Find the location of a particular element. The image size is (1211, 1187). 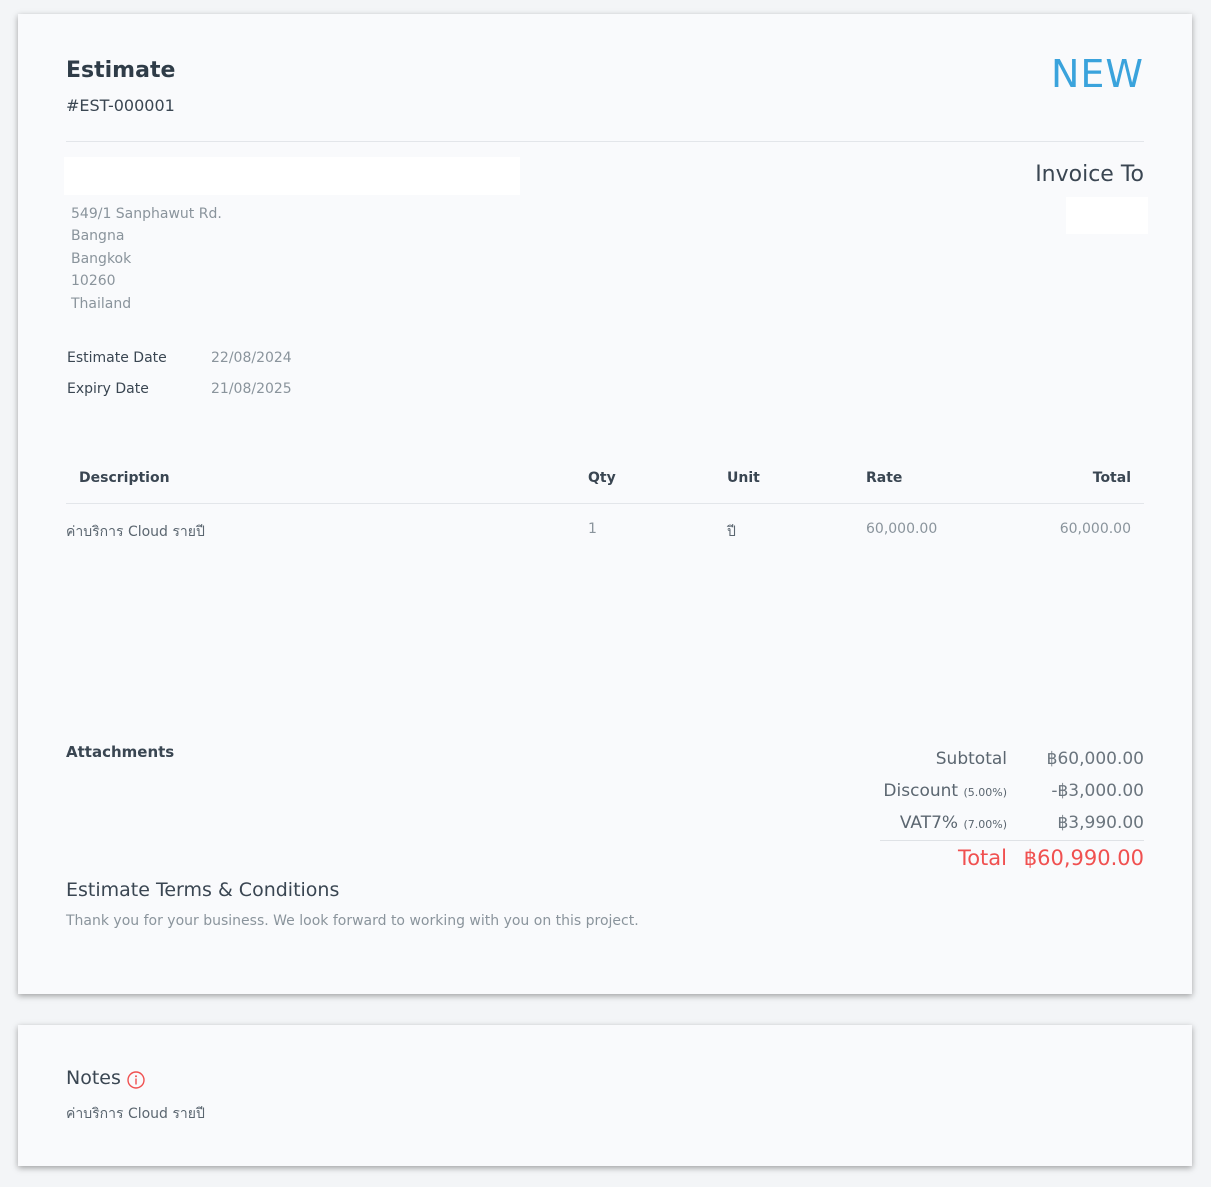

attachments-label: Attachments is located at coordinates (120, 752).